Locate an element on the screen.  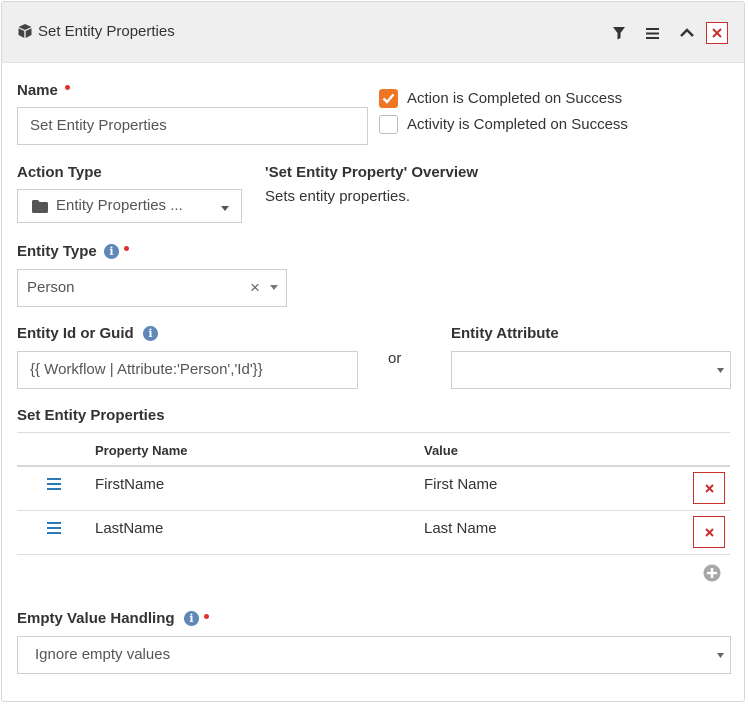
action-completed-checkbox is located at coordinates (388, 98).